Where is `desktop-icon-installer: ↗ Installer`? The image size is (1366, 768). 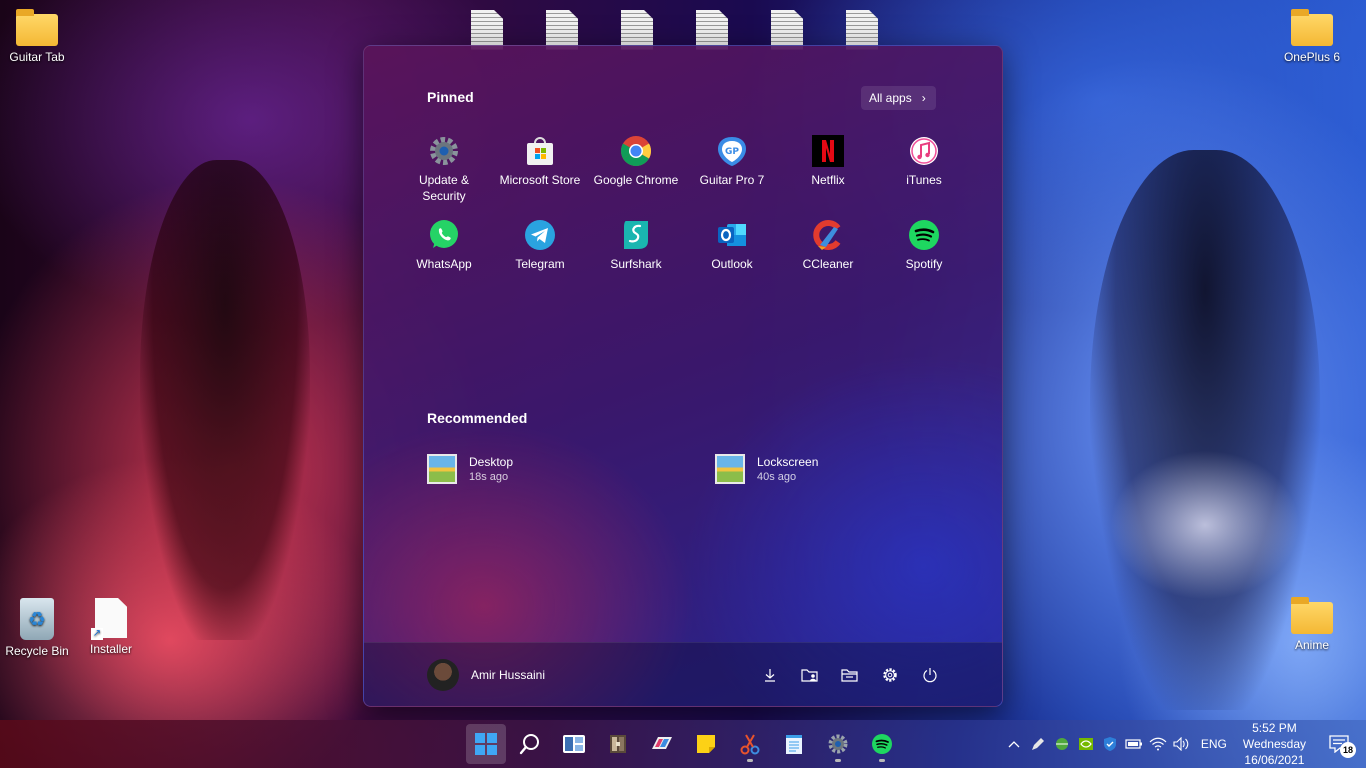 desktop-icon-installer: ↗ Installer is located at coordinates (111, 627).